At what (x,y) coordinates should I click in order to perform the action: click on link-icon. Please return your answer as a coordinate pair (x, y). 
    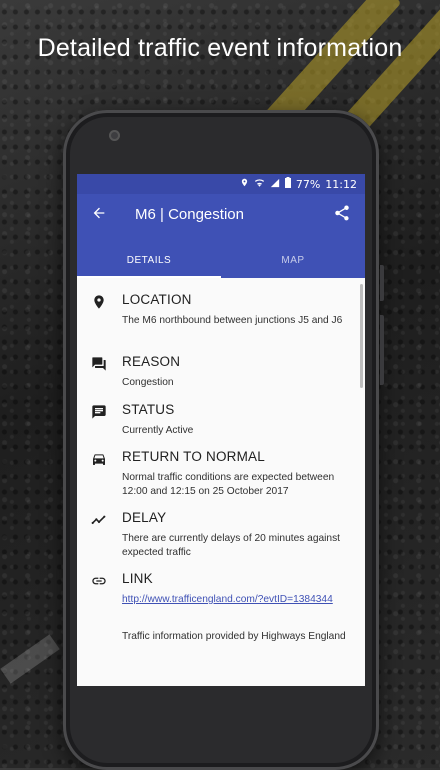
    Looking at the image, I should click on (99, 581).